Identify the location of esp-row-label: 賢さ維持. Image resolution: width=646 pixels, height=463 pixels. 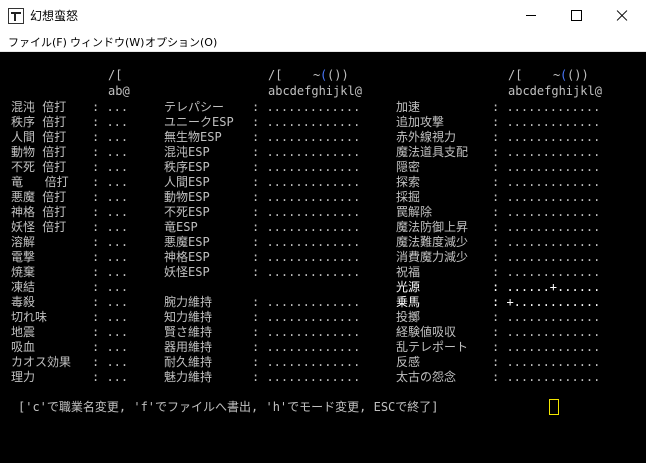
(188, 332).